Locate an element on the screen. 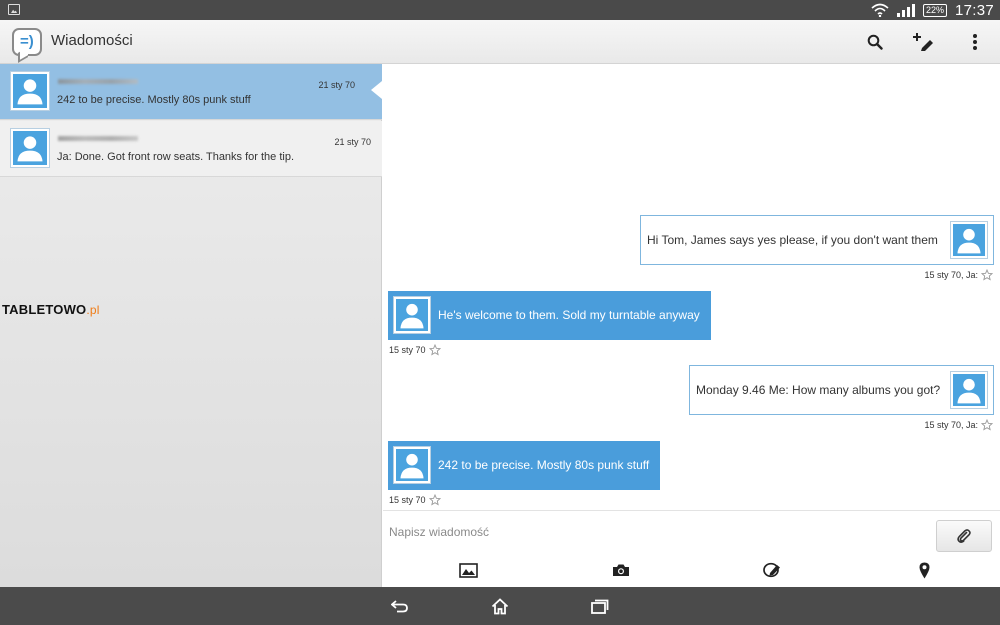 The height and width of the screenshot is (625, 1000). new-message-icon is located at coordinates (923, 42).